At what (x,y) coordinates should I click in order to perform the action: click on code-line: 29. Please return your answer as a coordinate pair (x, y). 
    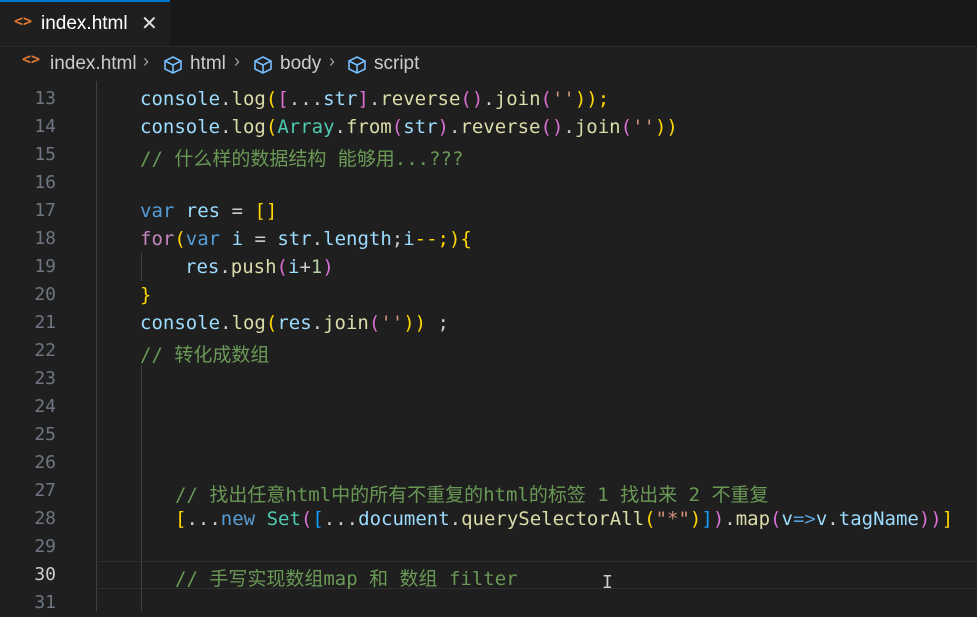
    Looking at the image, I should click on (488, 547).